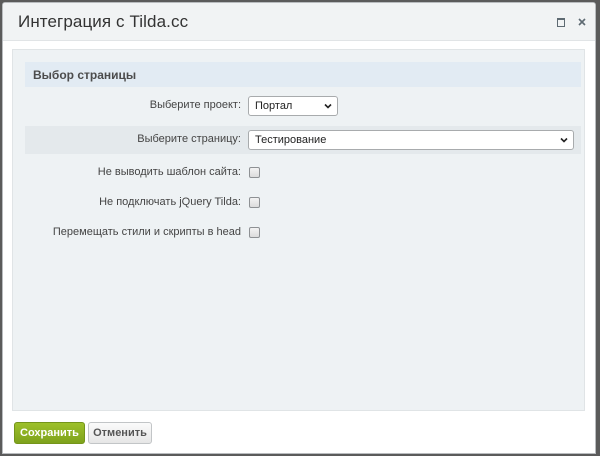 Image resolution: width=600 pixels, height=456 pixels. What do you see at coordinates (254, 232) in the screenshot?
I see `move-styles-checkbox` at bounding box center [254, 232].